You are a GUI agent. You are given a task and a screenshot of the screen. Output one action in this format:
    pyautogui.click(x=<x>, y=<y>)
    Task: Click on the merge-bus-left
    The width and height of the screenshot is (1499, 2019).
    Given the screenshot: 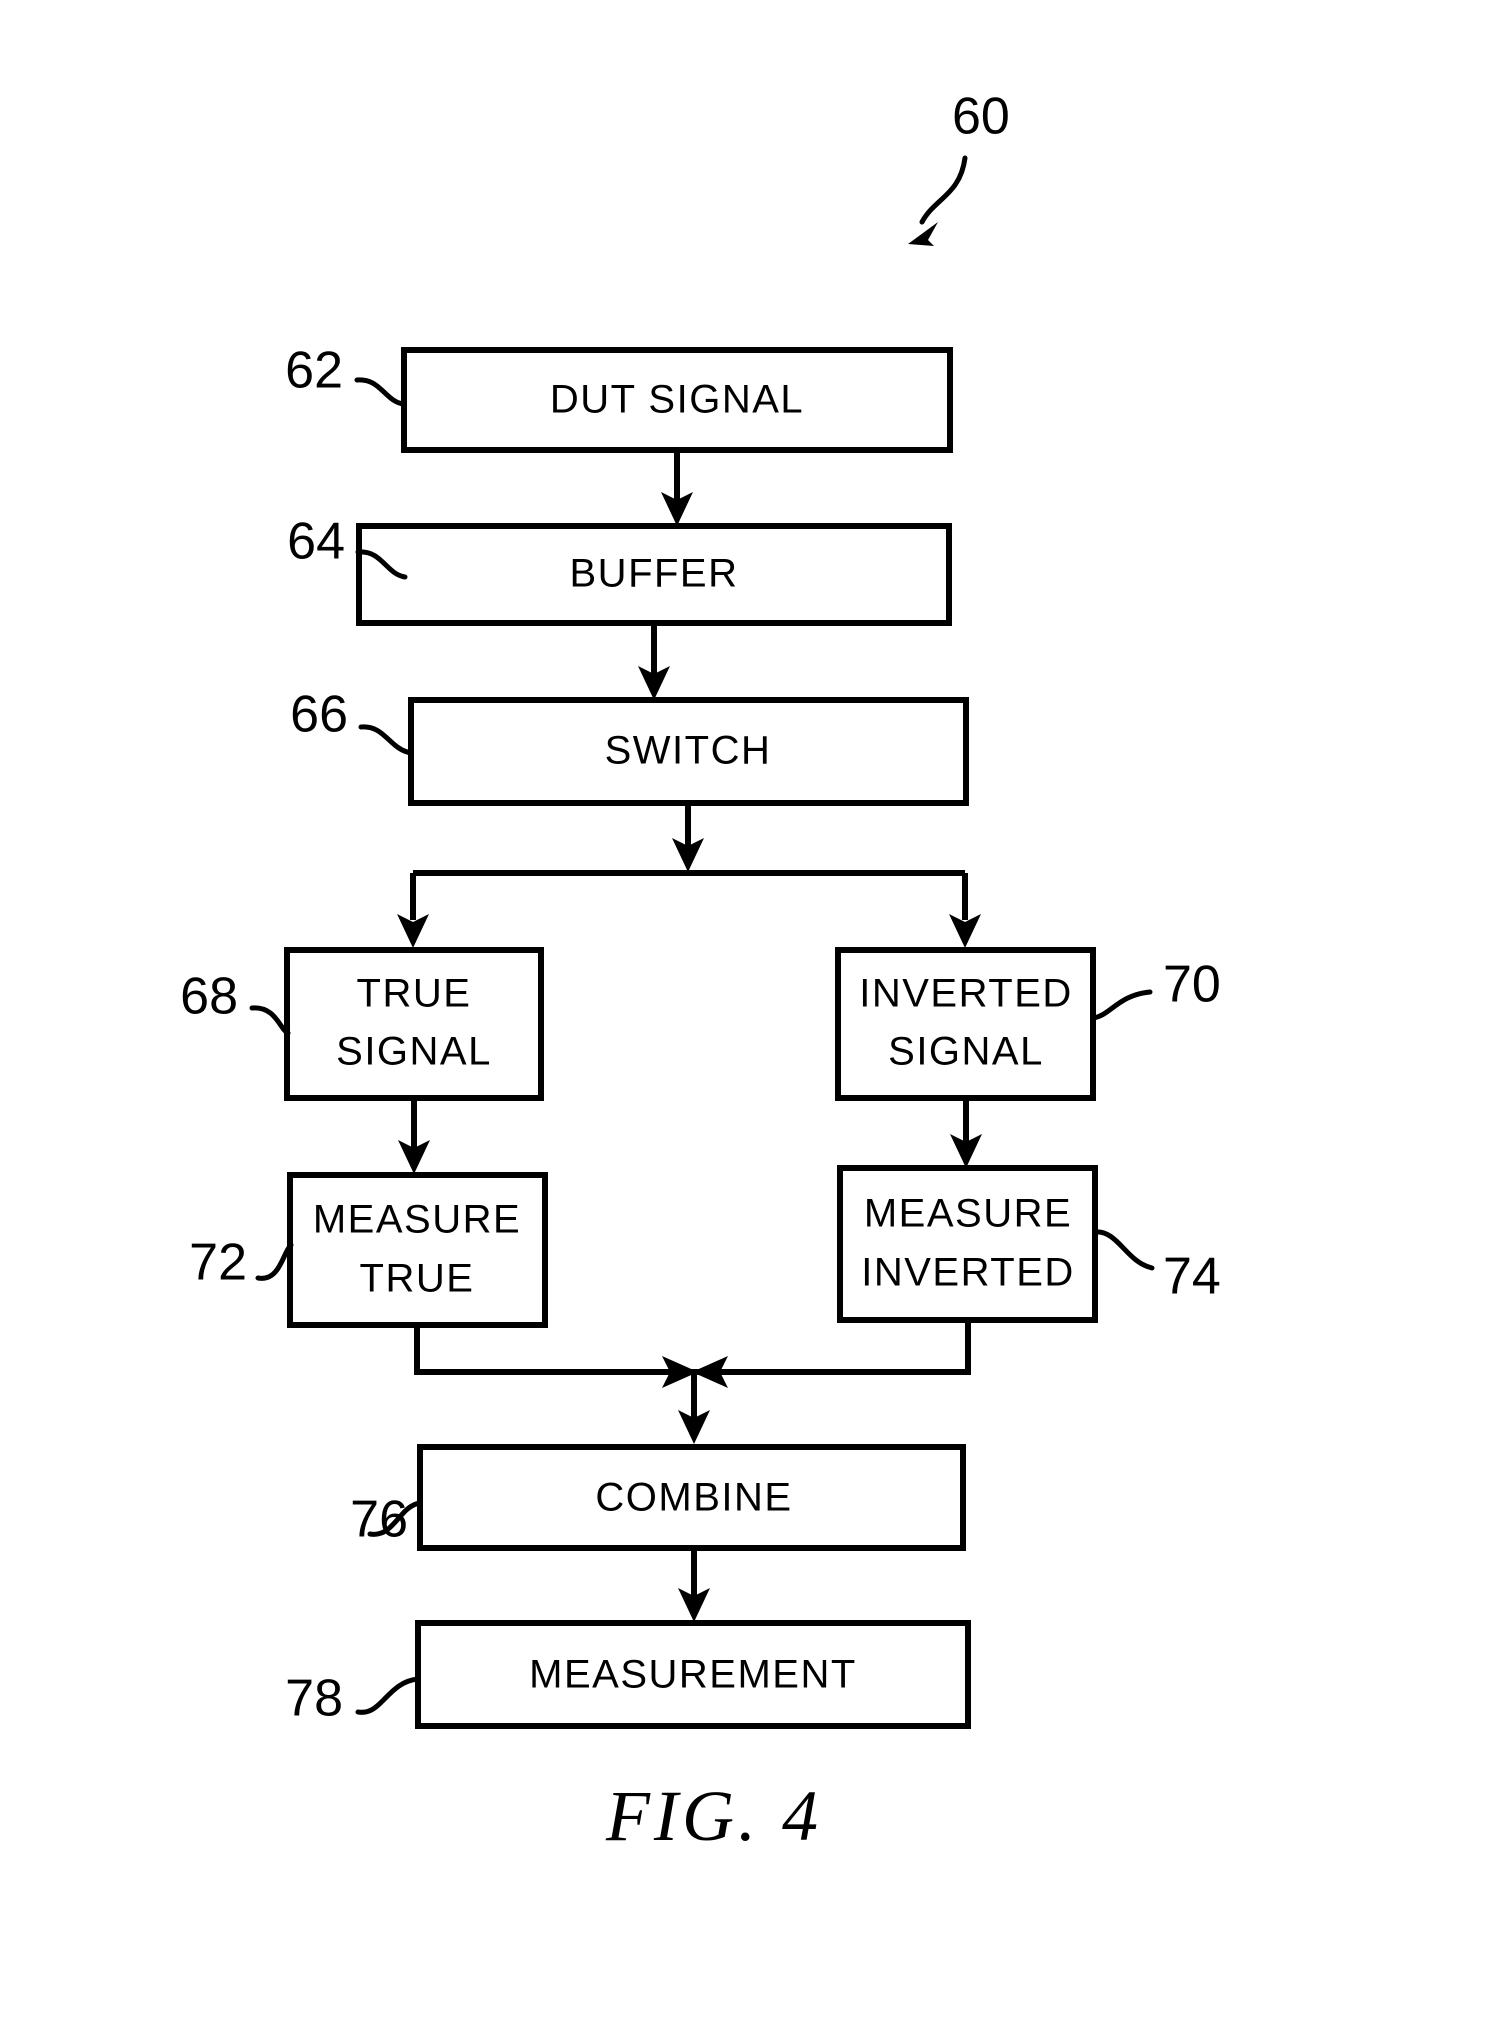 What is the action you would take?
    pyautogui.click(x=557, y=1350)
    